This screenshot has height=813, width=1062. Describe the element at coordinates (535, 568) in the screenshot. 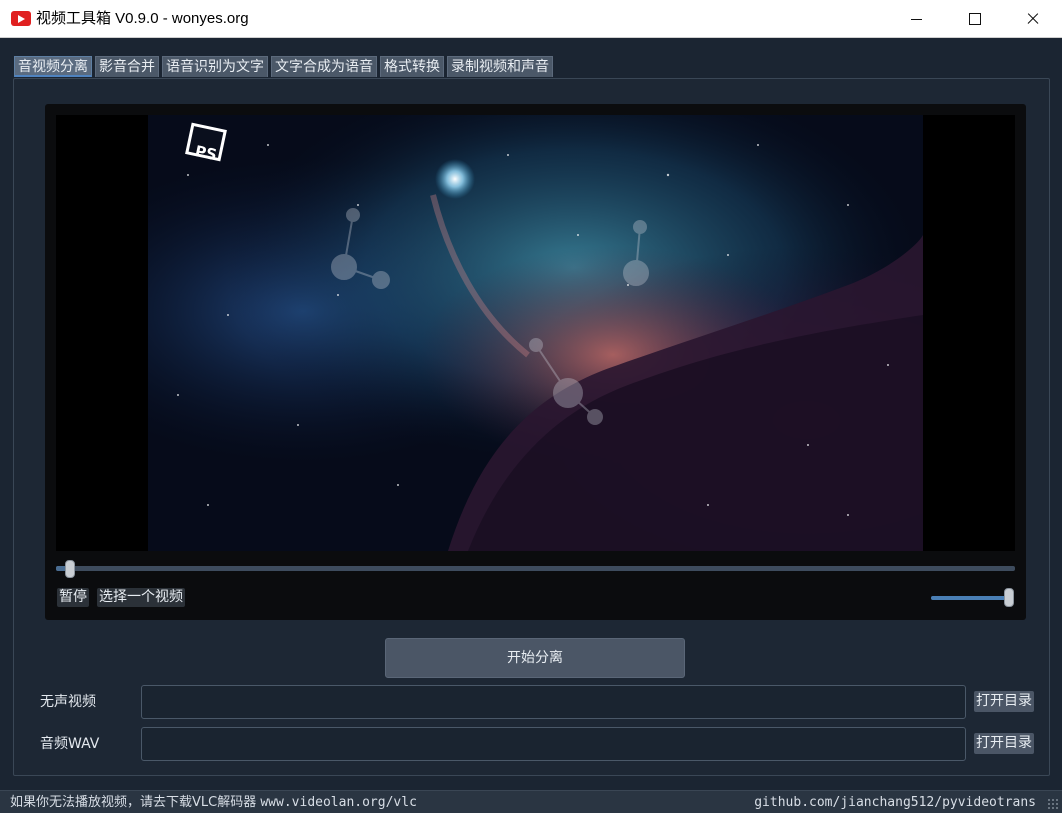

I see `seek-bar-track` at that location.